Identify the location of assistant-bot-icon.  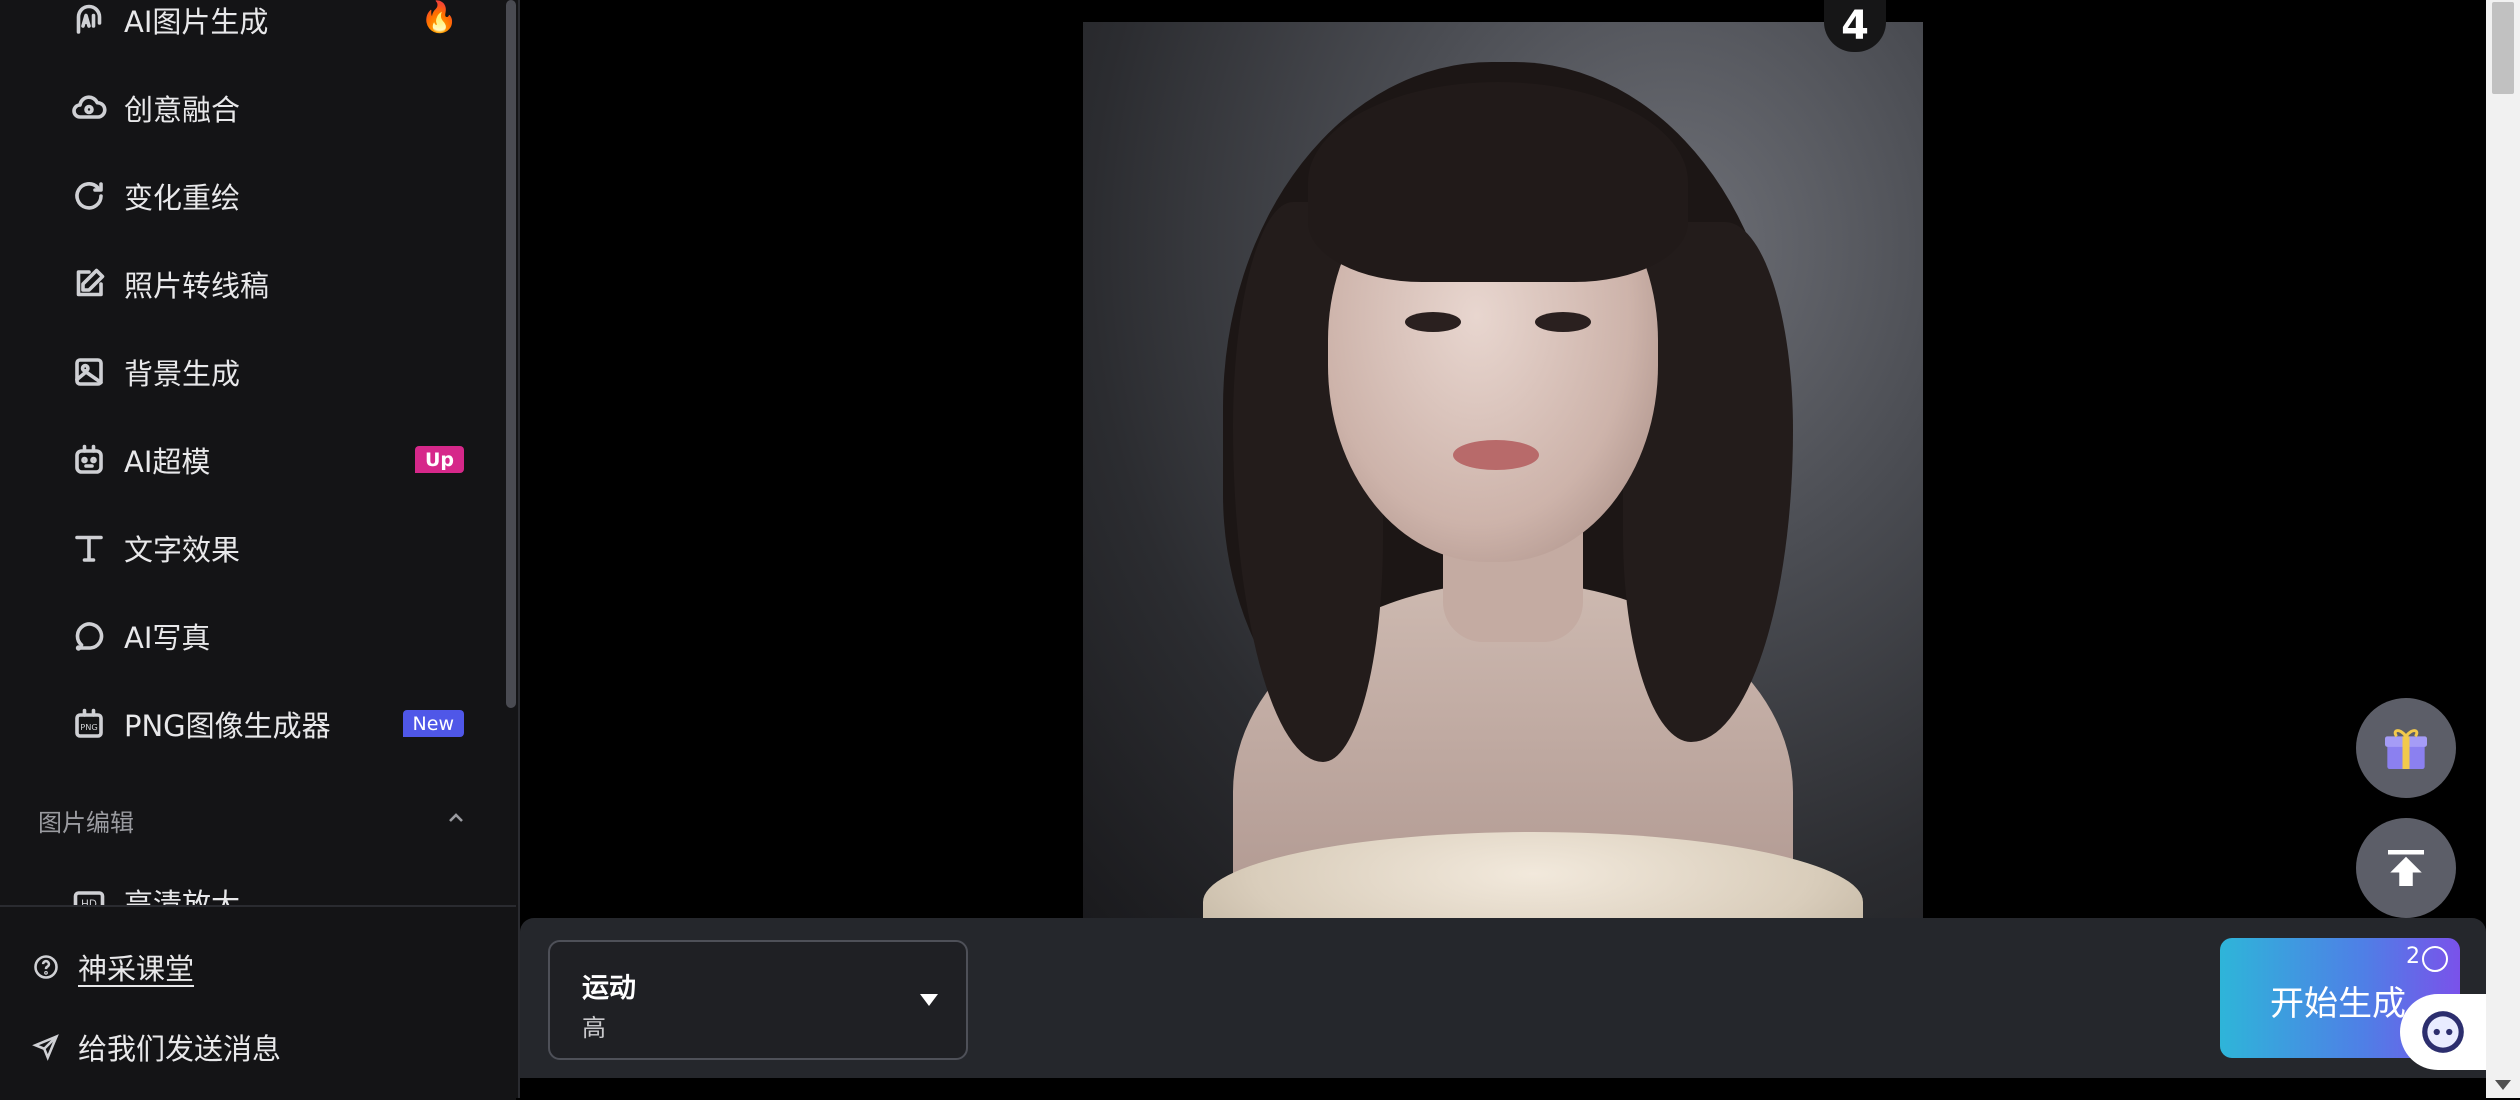
(2443, 1032).